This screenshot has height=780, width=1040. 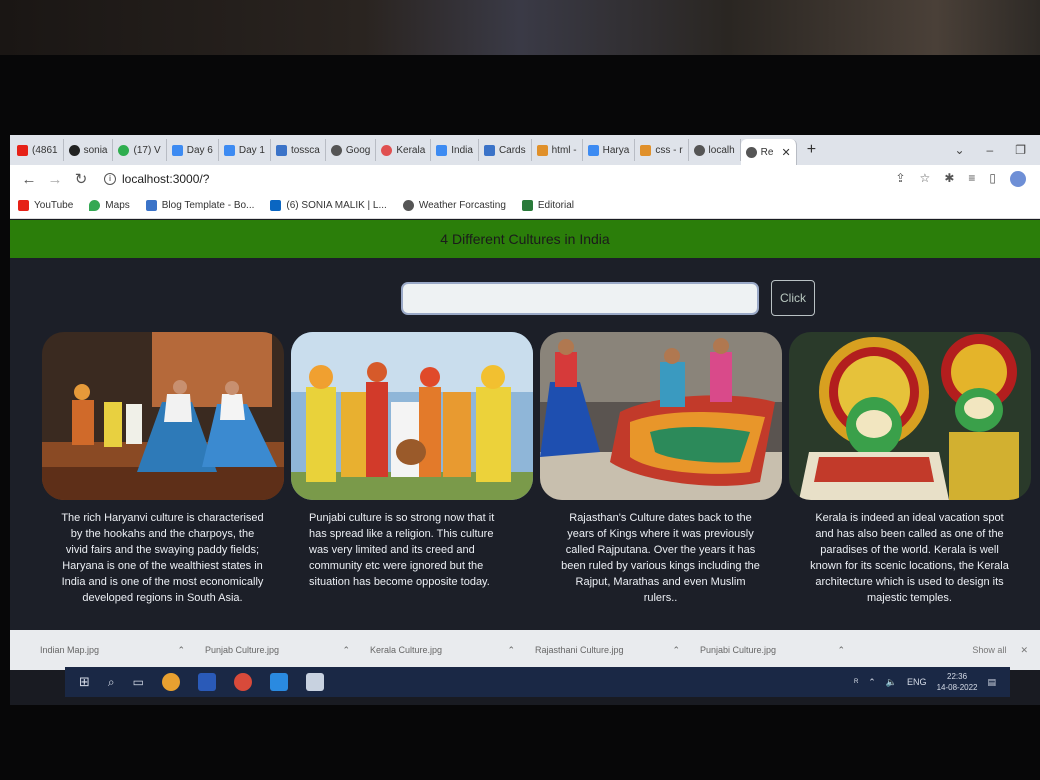 I want to click on extensions-icon: ✱, so click(x=949, y=179).